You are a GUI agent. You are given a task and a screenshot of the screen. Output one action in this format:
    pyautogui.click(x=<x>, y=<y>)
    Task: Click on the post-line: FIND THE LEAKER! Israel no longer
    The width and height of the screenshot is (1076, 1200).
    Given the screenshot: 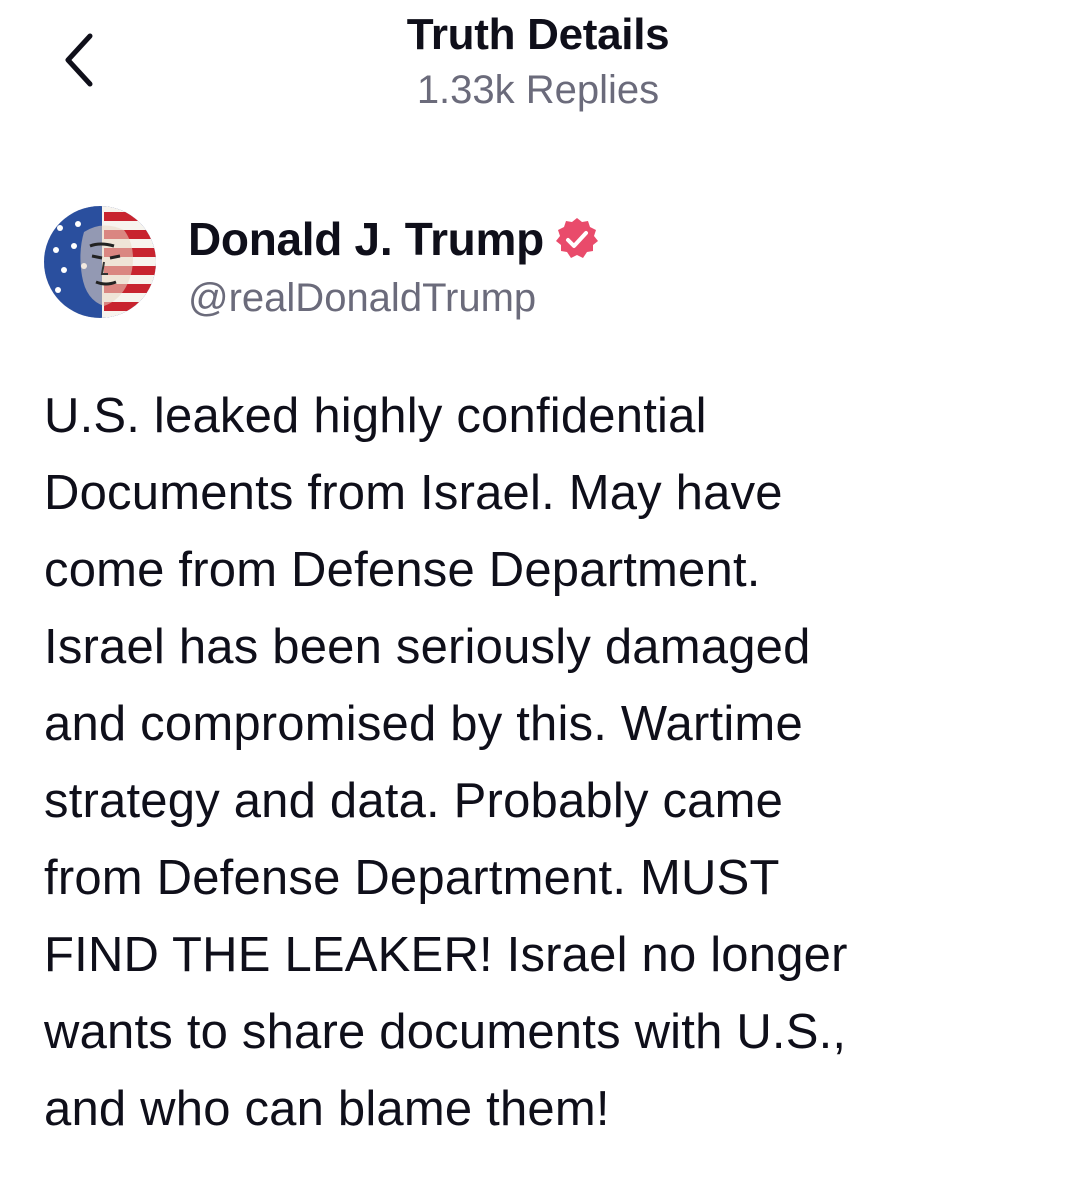 What is the action you would take?
    pyautogui.click(x=446, y=955)
    